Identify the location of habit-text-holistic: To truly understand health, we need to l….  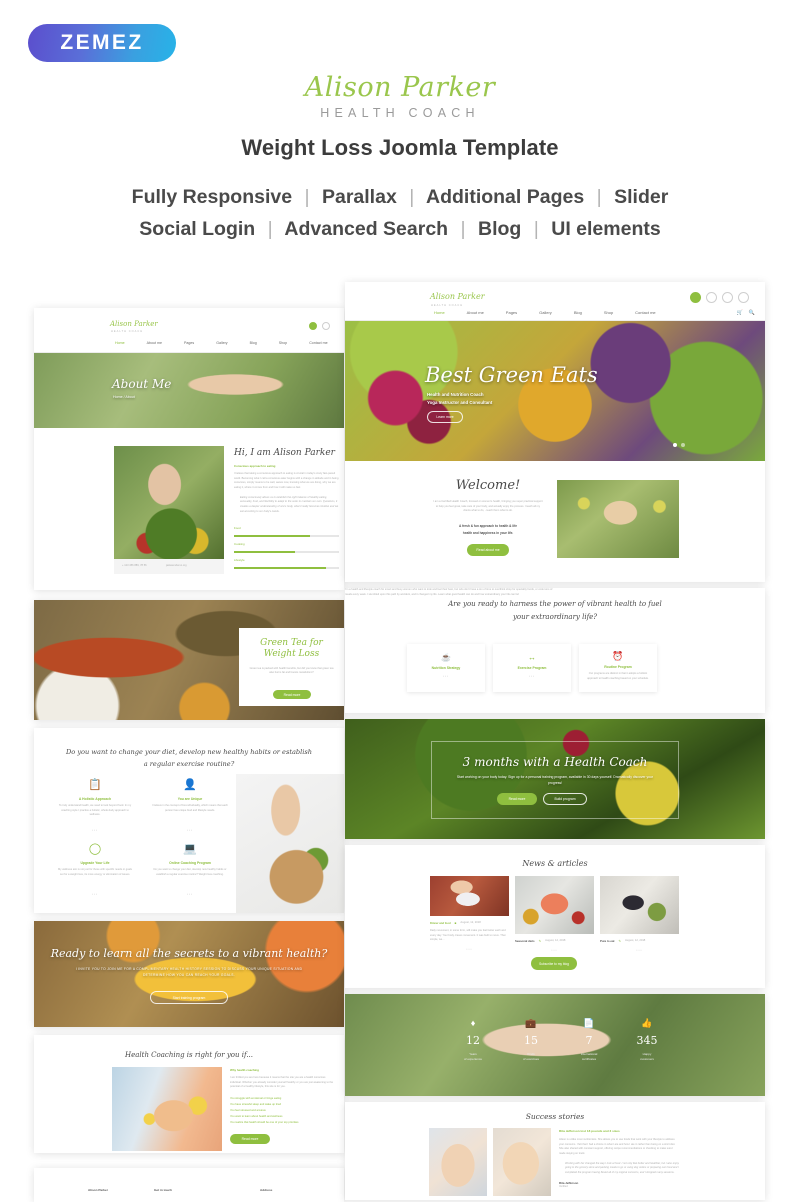
(95, 810).